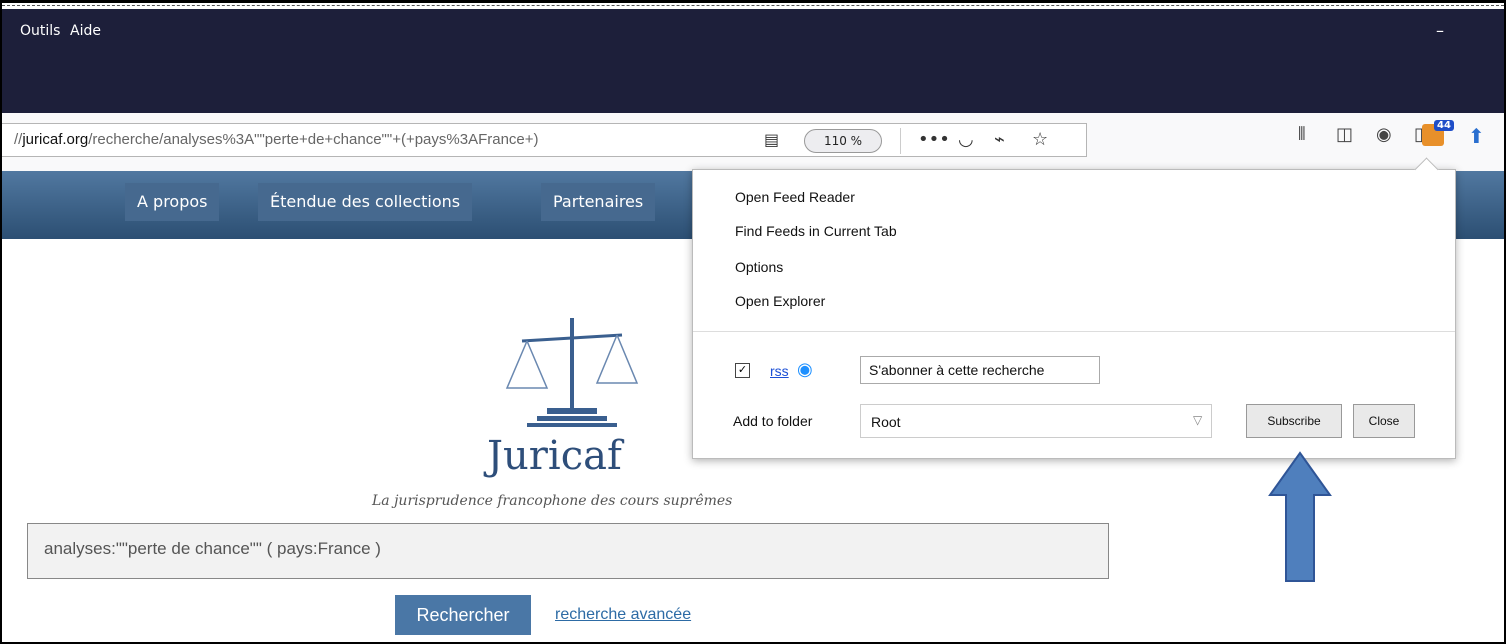 The height and width of the screenshot is (644, 1506). I want to click on library-icon: ⫴, so click(1302, 134).